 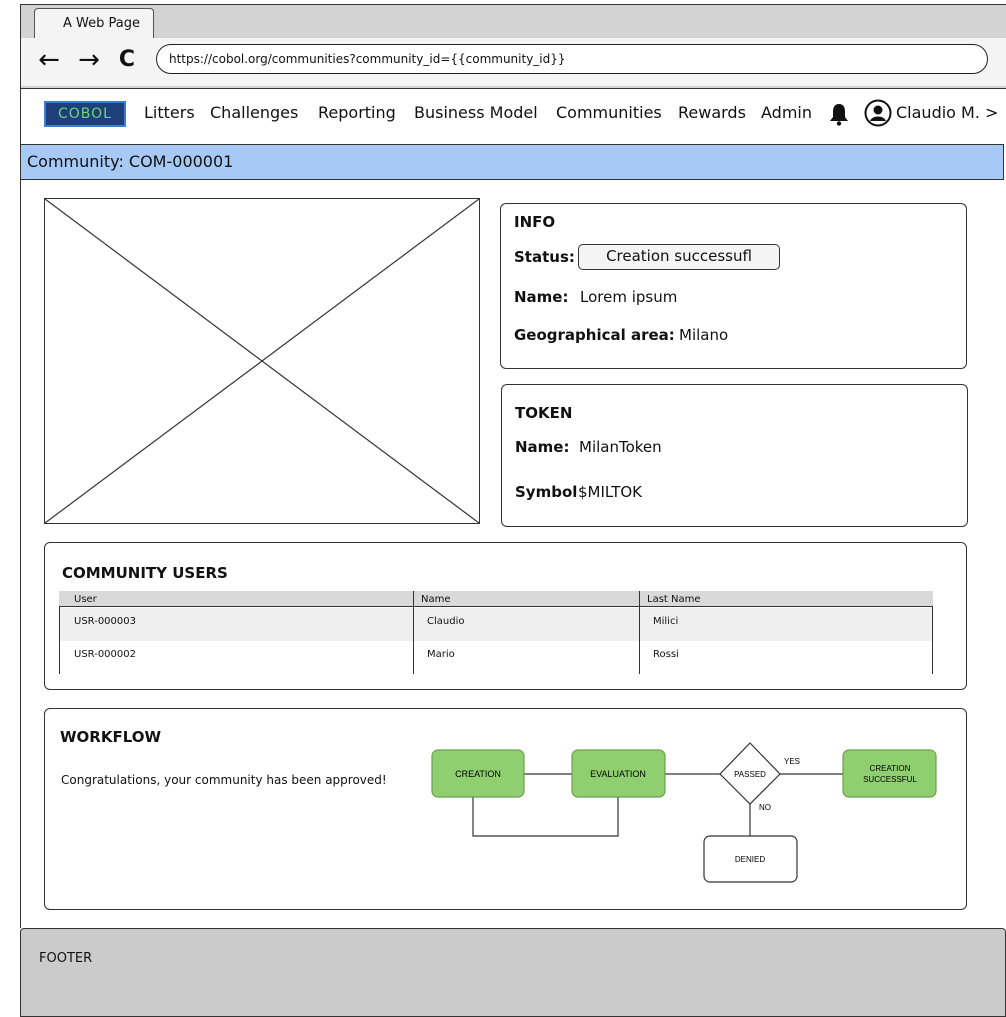 What do you see at coordinates (85, 599) in the screenshot?
I see `column-header-user: User` at bounding box center [85, 599].